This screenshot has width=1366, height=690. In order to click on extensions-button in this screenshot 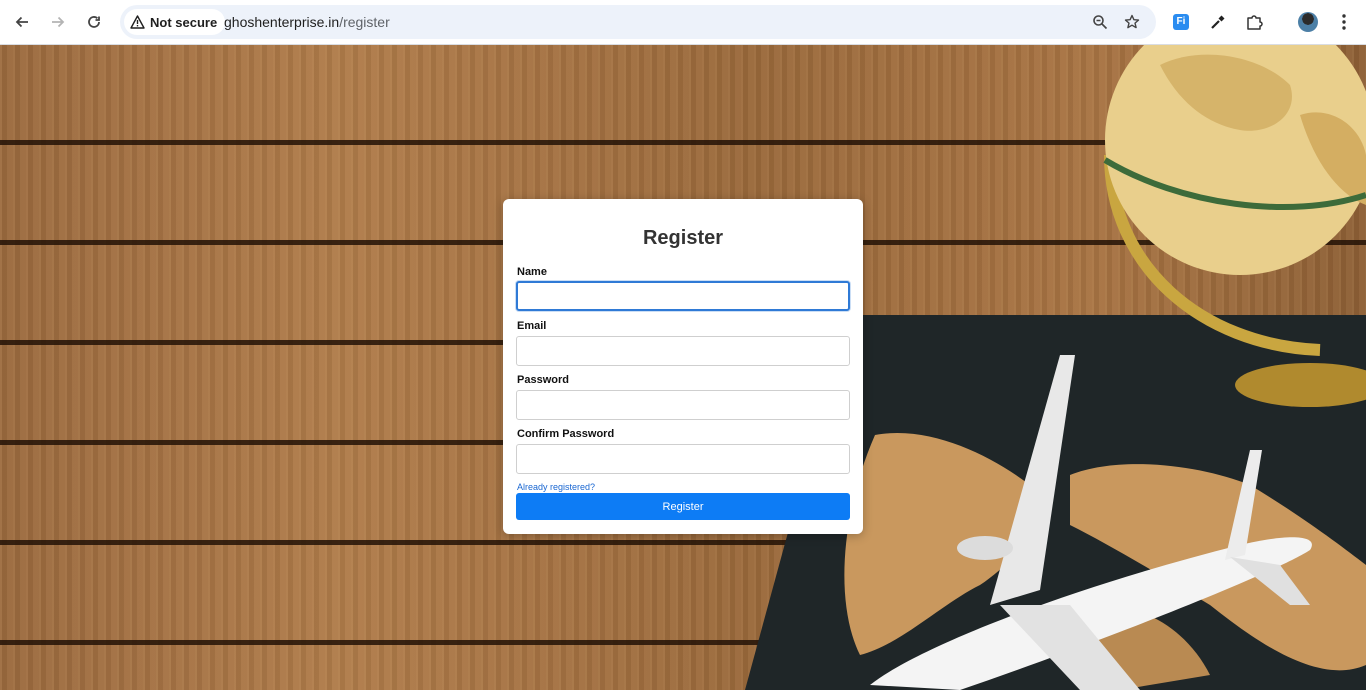, I will do `click(1254, 22)`.